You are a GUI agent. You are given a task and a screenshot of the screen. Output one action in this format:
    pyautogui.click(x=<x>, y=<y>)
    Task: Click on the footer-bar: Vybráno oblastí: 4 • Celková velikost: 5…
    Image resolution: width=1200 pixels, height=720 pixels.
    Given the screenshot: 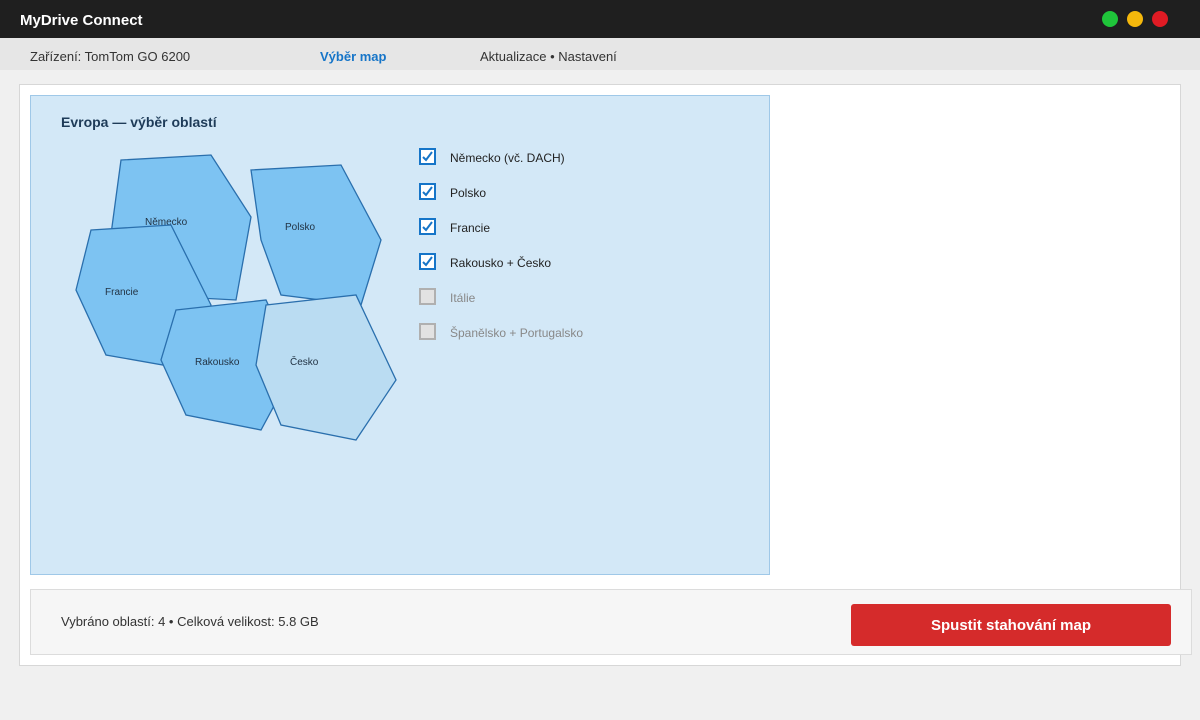 What is the action you would take?
    pyautogui.click(x=611, y=622)
    